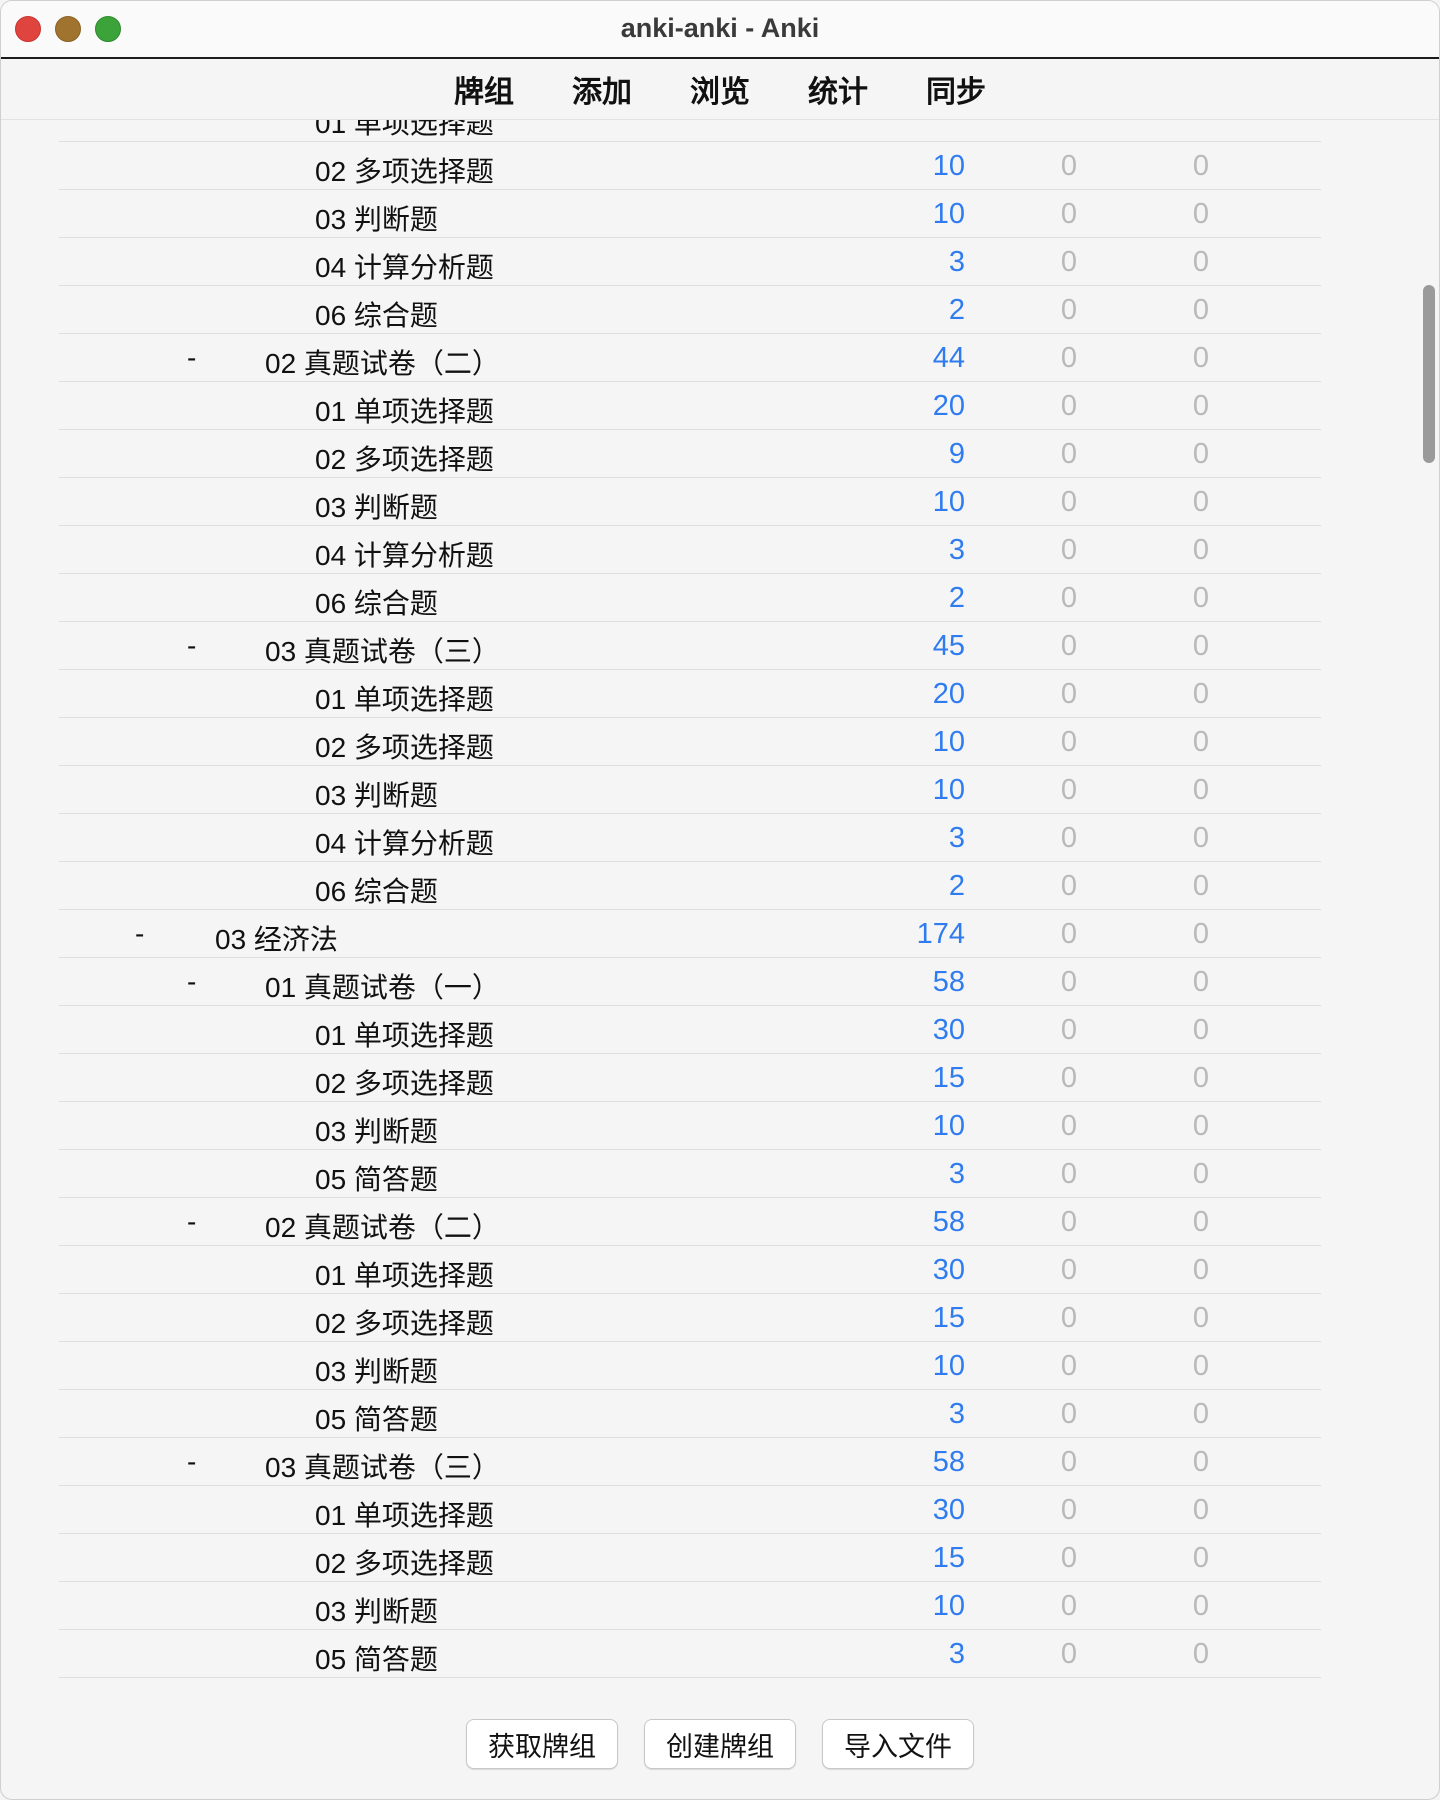 This screenshot has height=1800, width=1440. I want to click on deck-row: - 02 真题试卷（二） 58 0 0, so click(690, 1222).